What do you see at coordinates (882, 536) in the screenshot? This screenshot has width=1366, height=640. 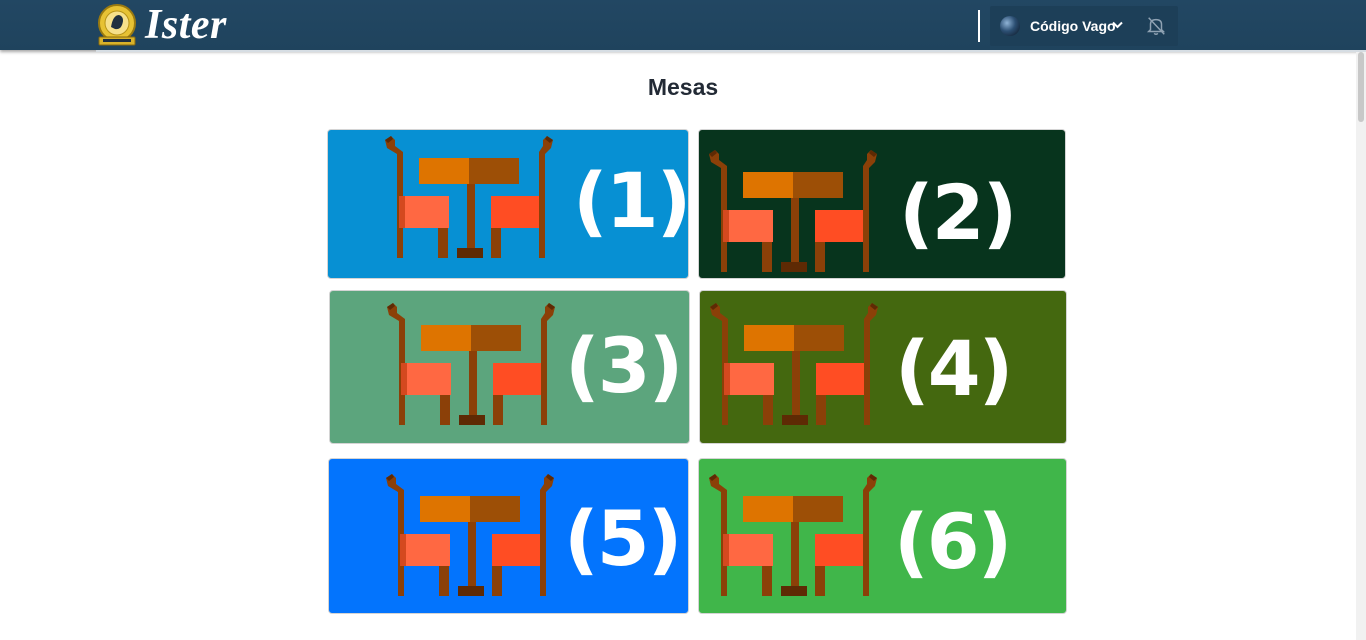 I see `table-card-6: (6)` at bounding box center [882, 536].